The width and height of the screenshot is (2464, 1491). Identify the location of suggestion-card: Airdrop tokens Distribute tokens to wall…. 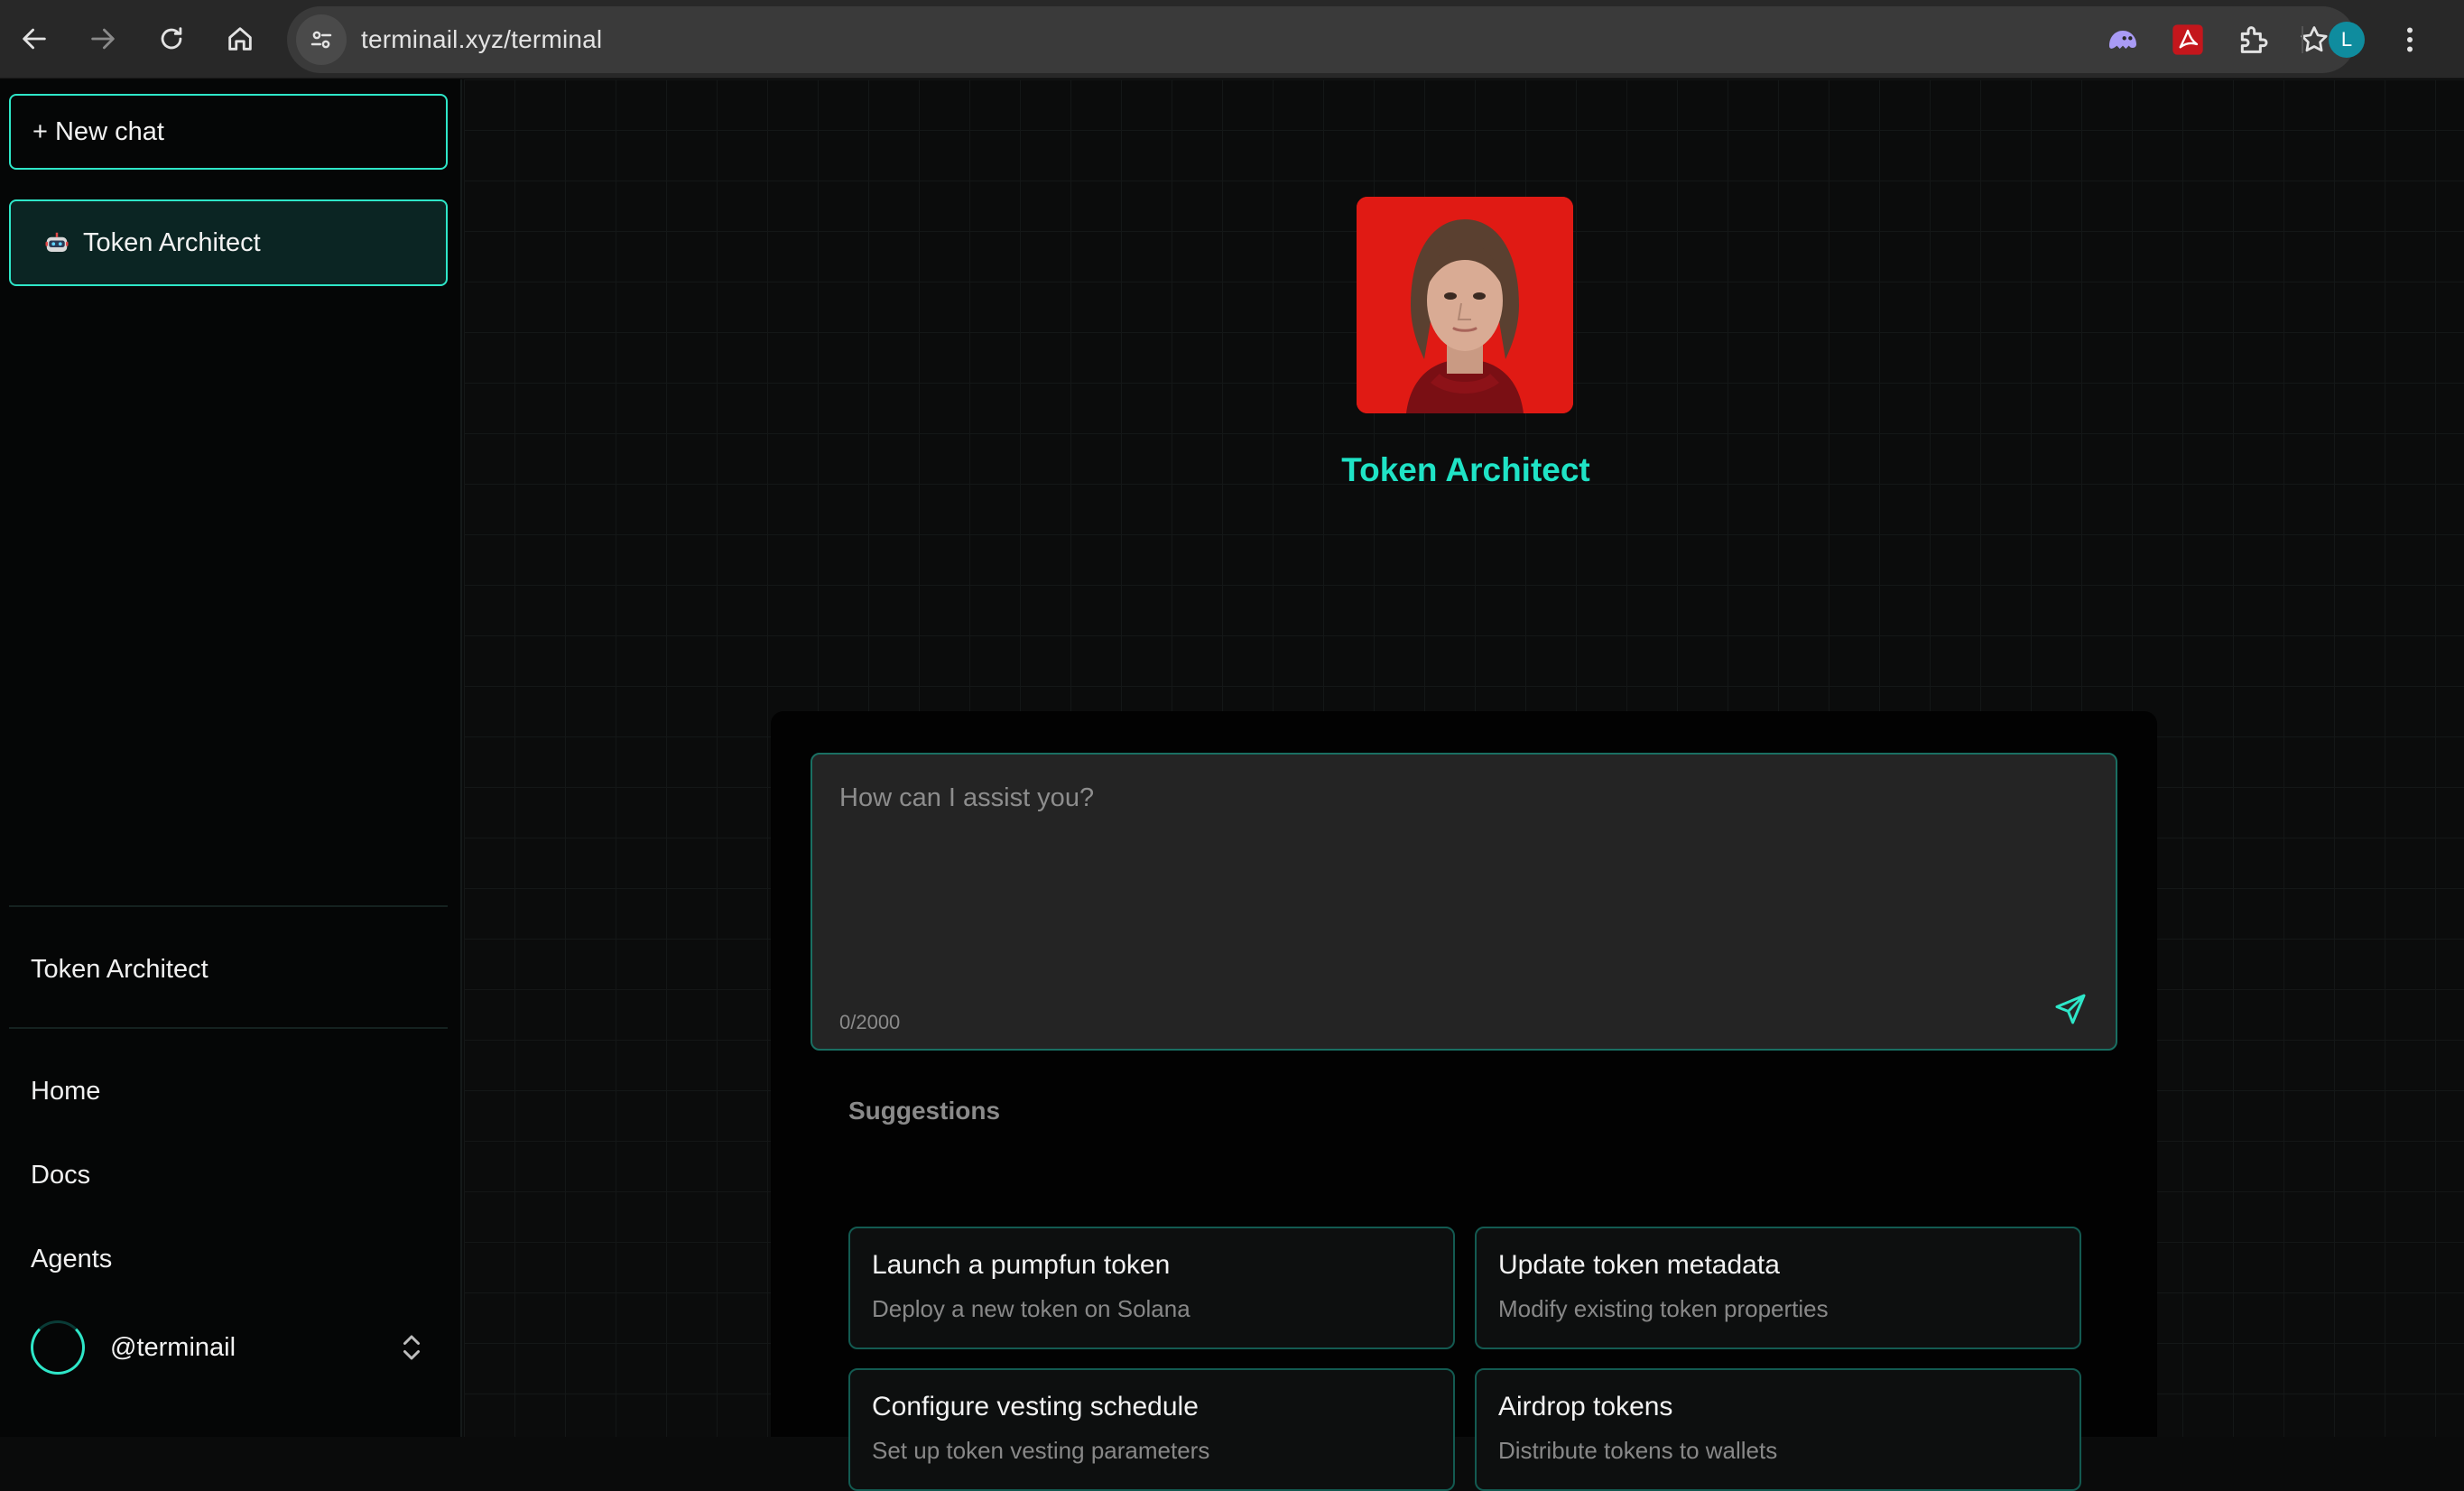
(1778, 1429).